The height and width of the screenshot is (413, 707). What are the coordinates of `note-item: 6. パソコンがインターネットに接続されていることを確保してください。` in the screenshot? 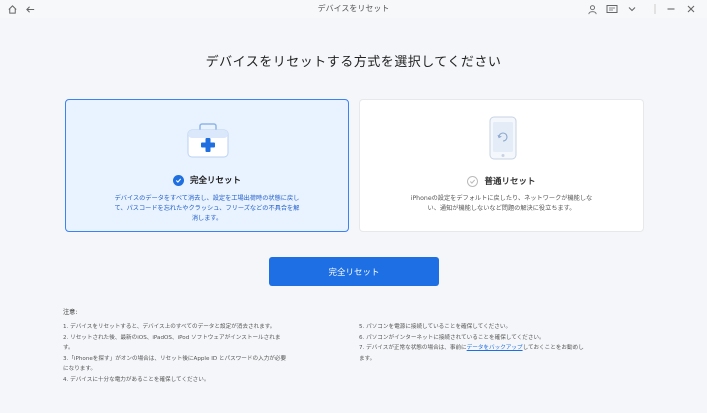 It's located at (452, 337).